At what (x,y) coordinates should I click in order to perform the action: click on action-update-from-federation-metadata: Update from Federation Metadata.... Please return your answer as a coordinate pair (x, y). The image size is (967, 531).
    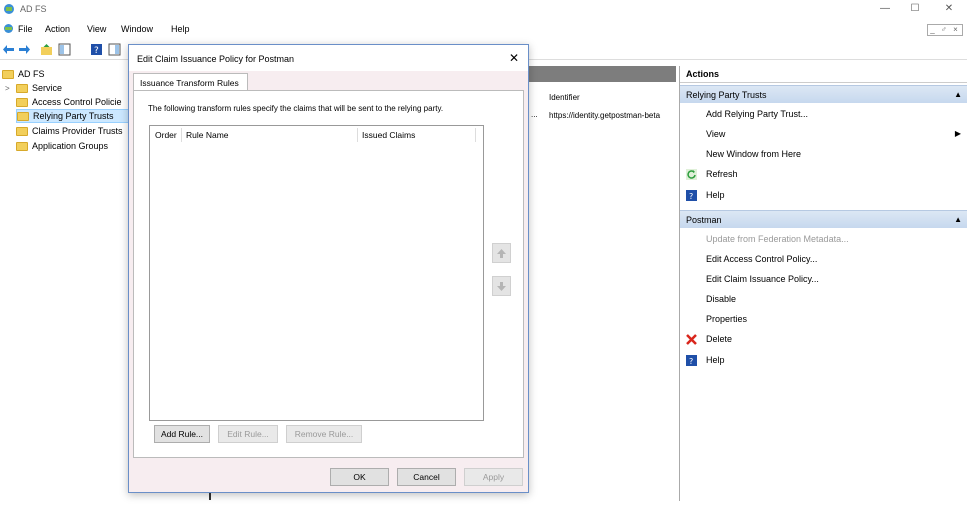
    Looking at the image, I should click on (777, 239).